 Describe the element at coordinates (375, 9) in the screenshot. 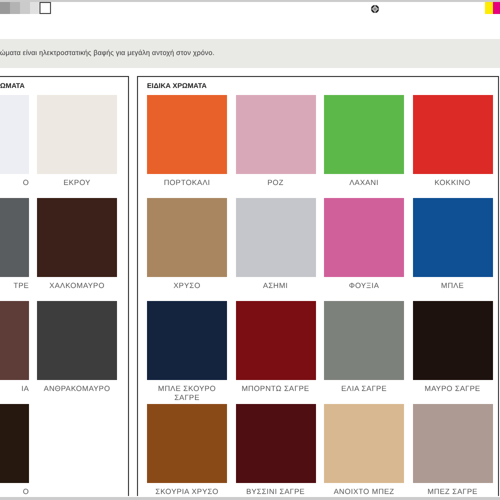

I see `registration-mark-icon` at that location.